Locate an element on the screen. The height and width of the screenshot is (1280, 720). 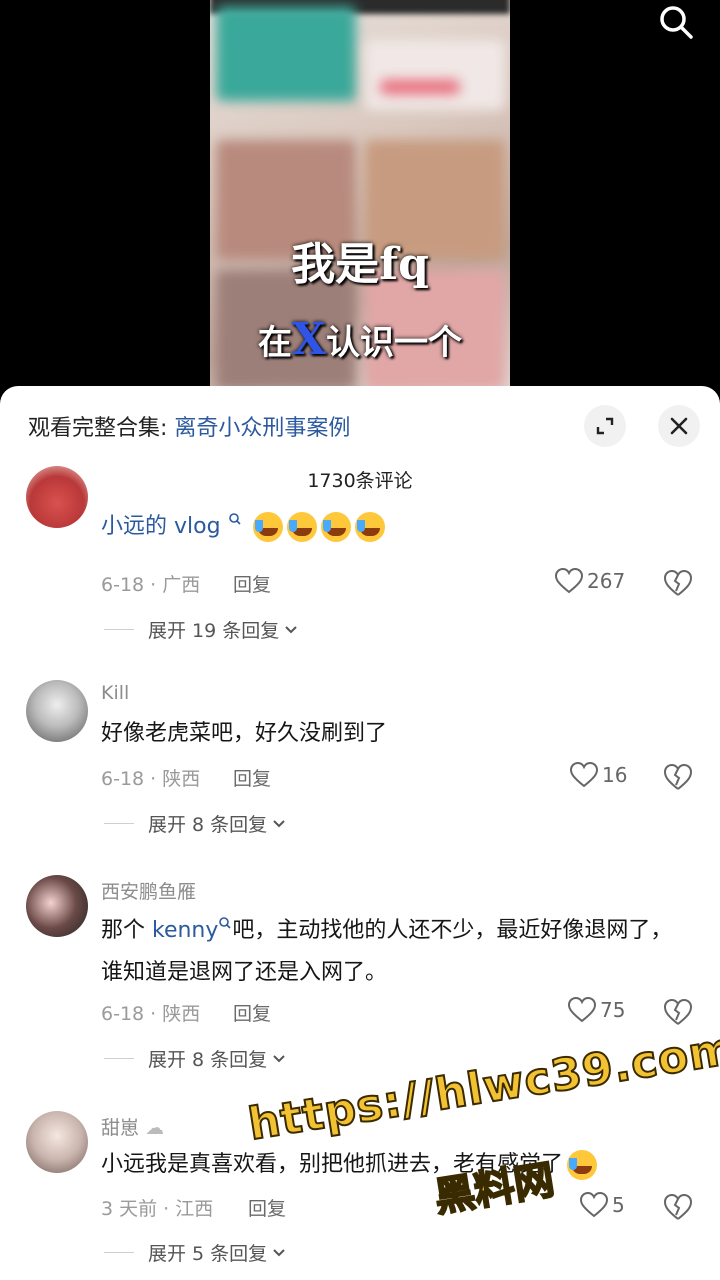
comment-count: 1730条评论 is located at coordinates (360, 481).